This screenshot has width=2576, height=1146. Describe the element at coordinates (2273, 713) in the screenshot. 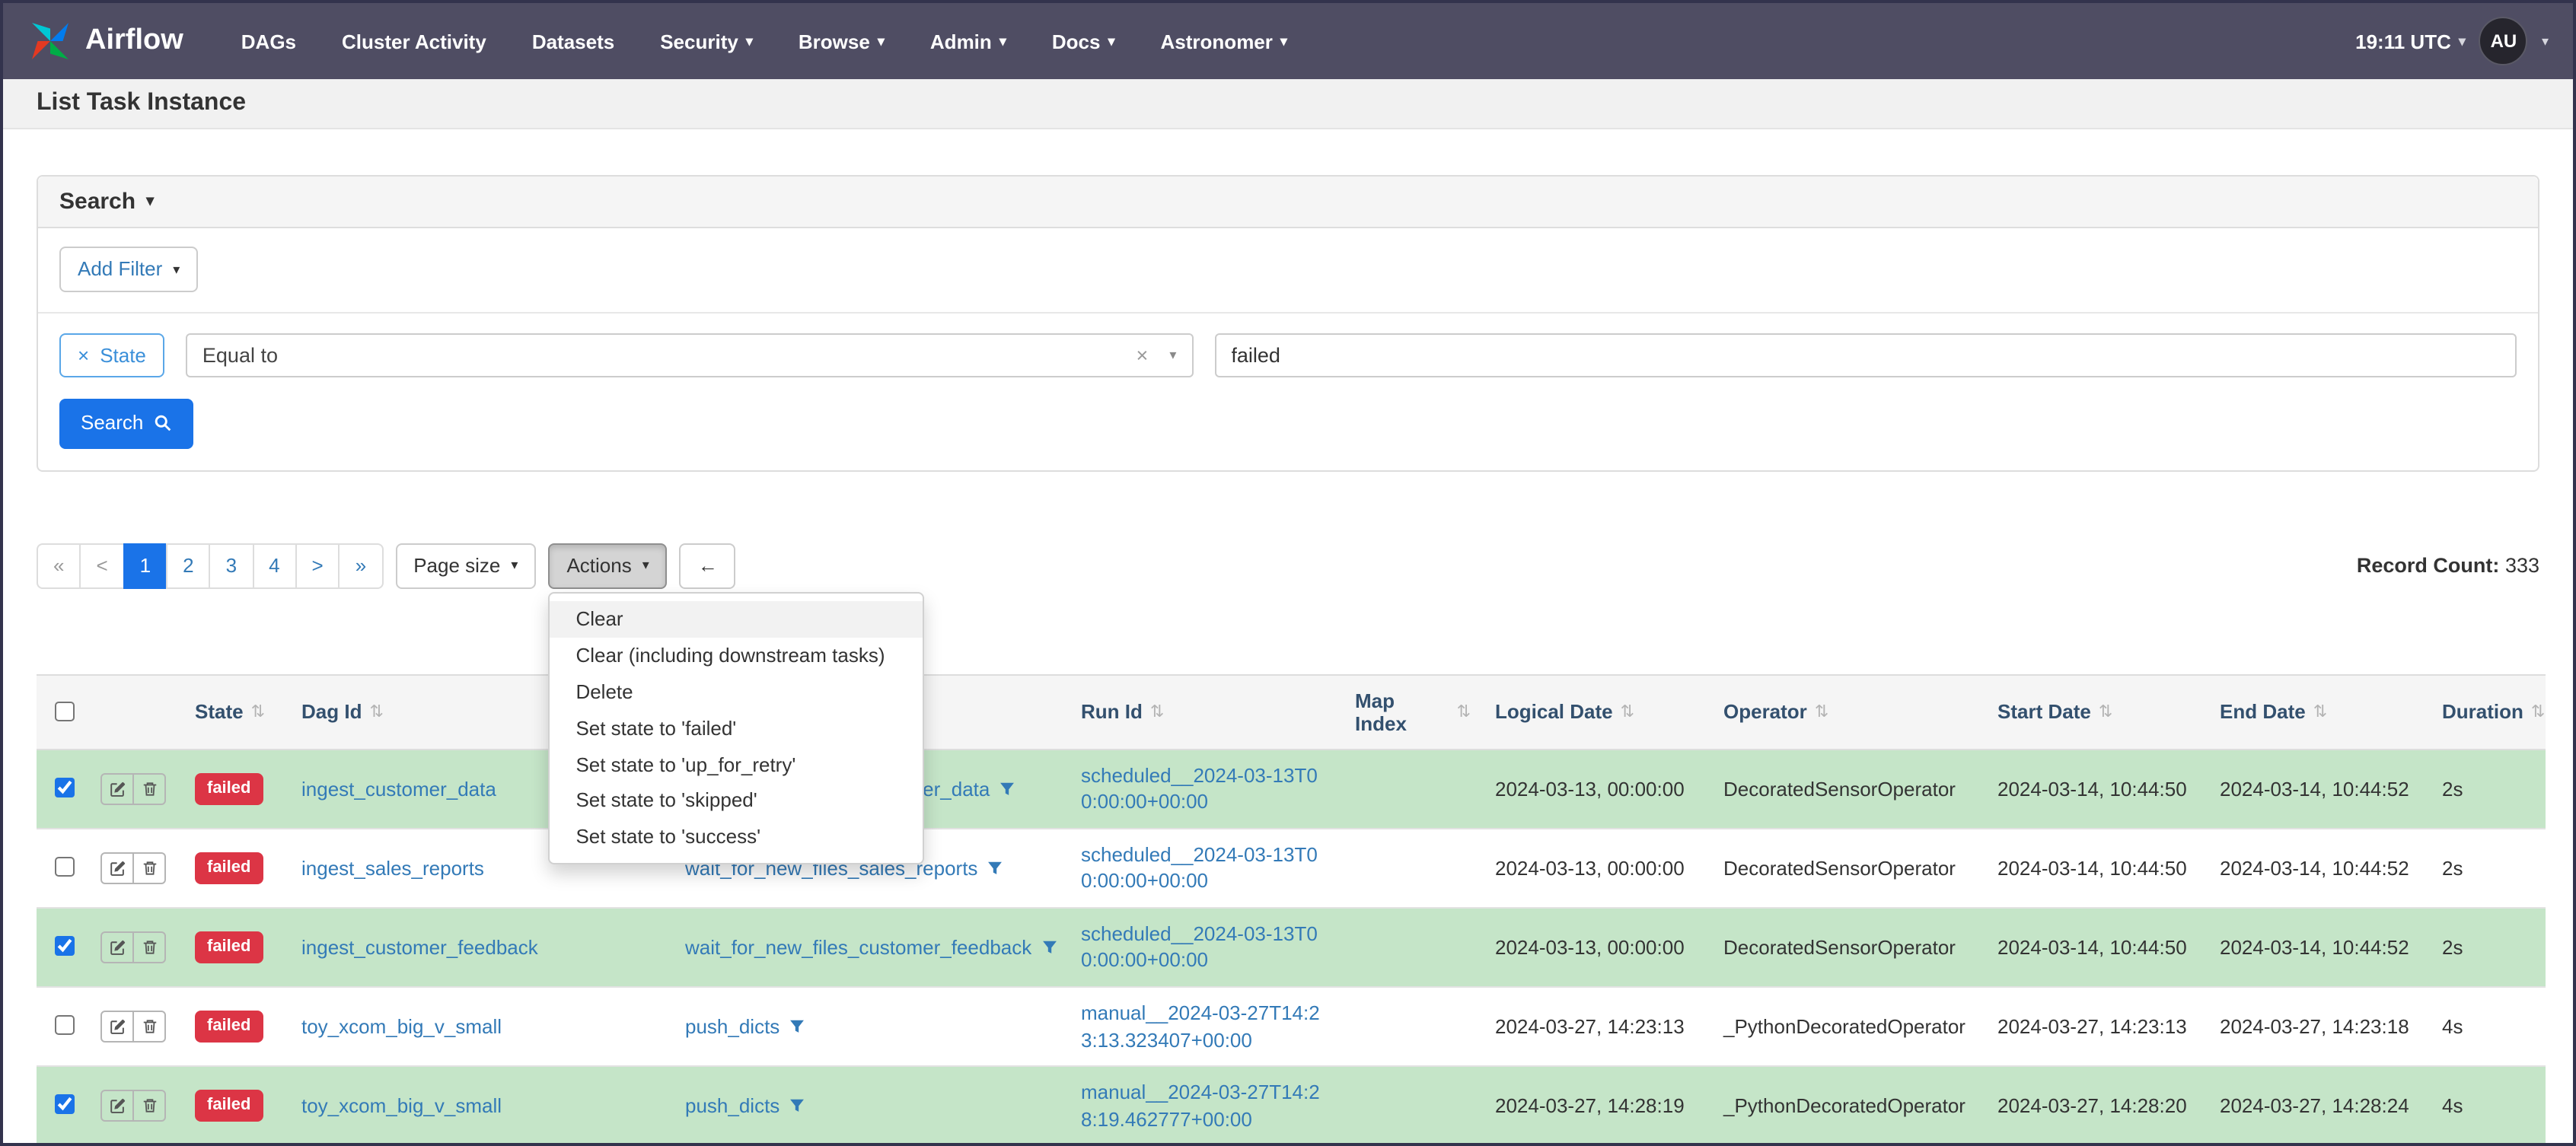

I see `sort-end-date: End Date ⇅` at that location.